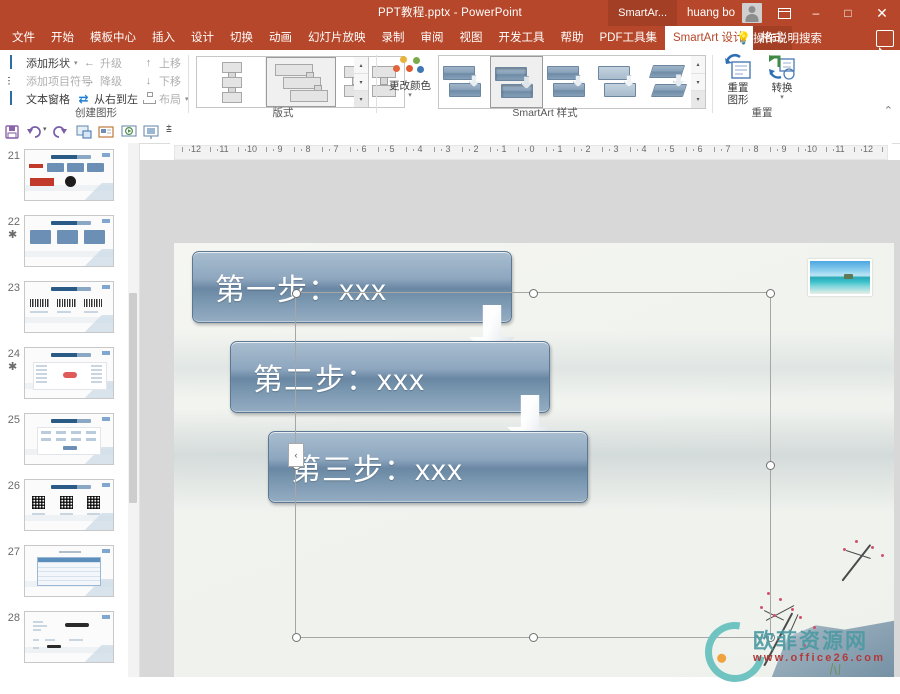 The width and height of the screenshot is (900, 694). I want to click on selection-handle-top-center, so click(533, 293).